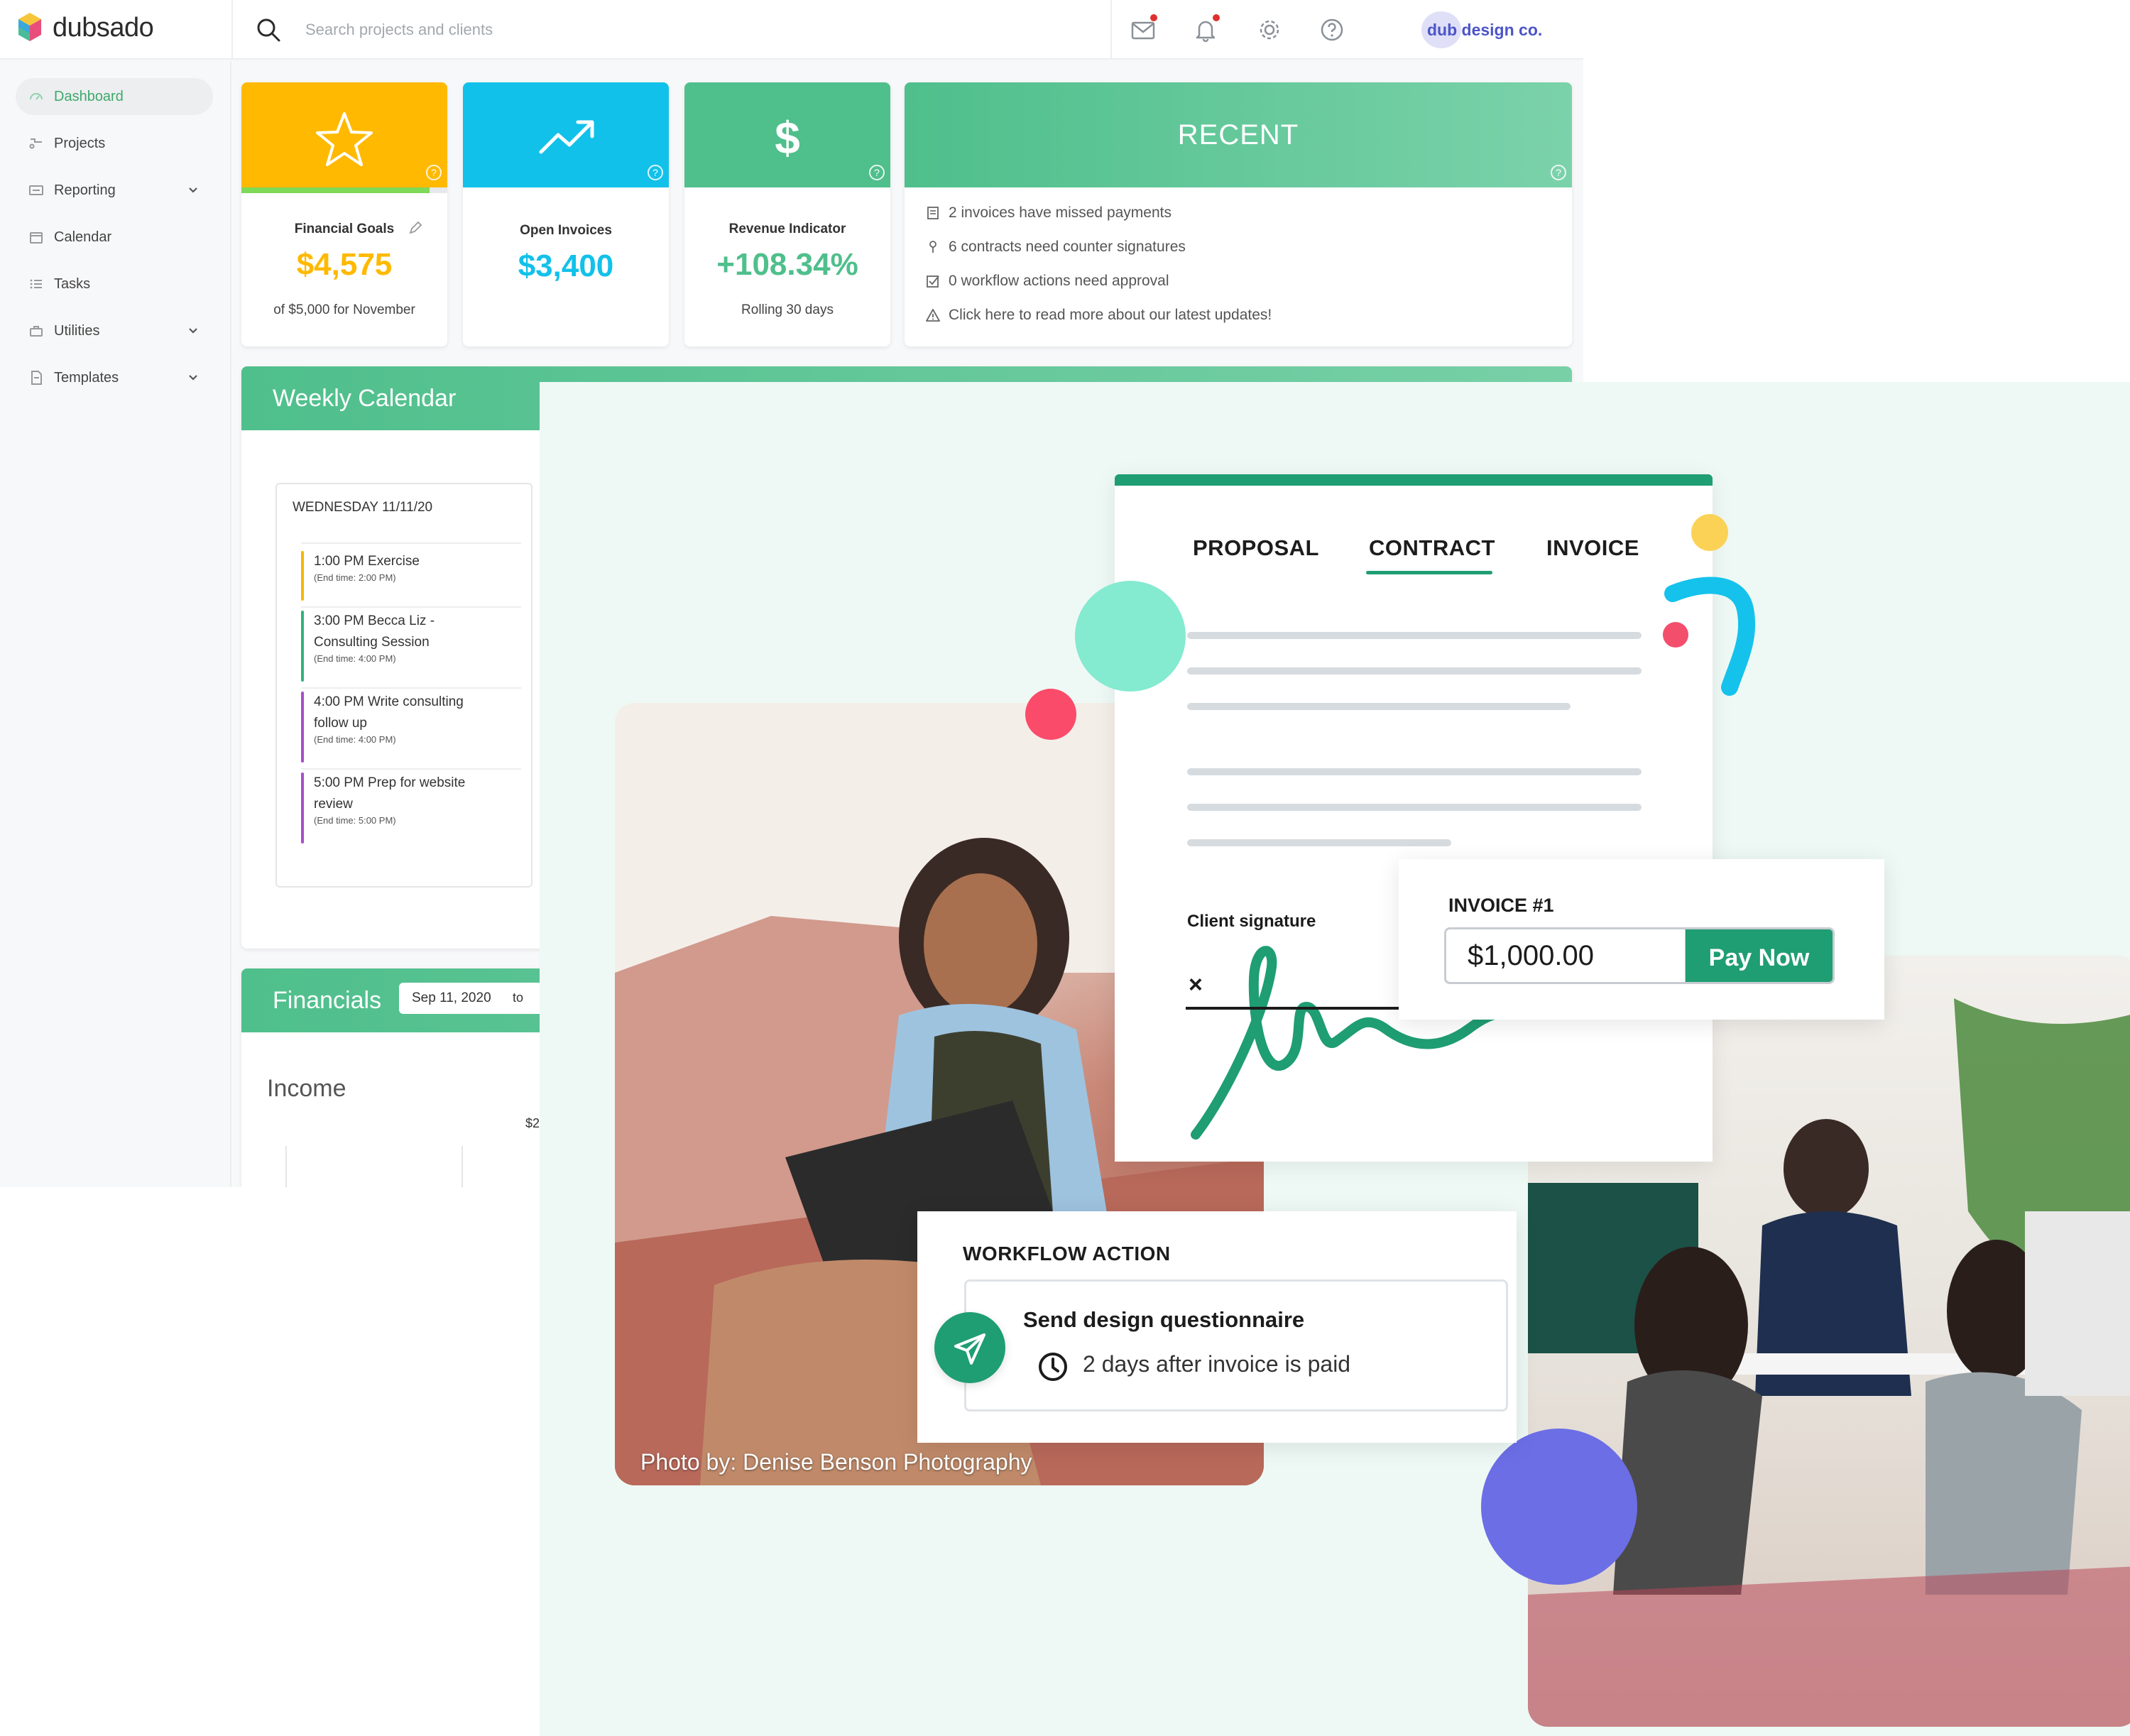  I want to click on active-tab-indicator, so click(1429, 572).